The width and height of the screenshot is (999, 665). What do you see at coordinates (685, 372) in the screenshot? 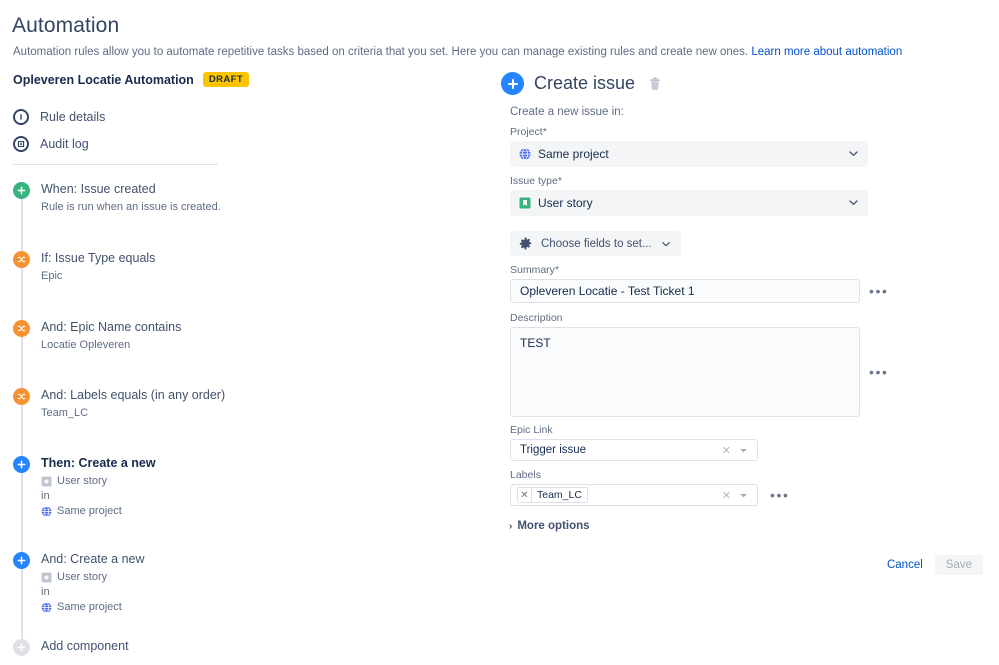
I see `description-textarea: TEST` at bounding box center [685, 372].